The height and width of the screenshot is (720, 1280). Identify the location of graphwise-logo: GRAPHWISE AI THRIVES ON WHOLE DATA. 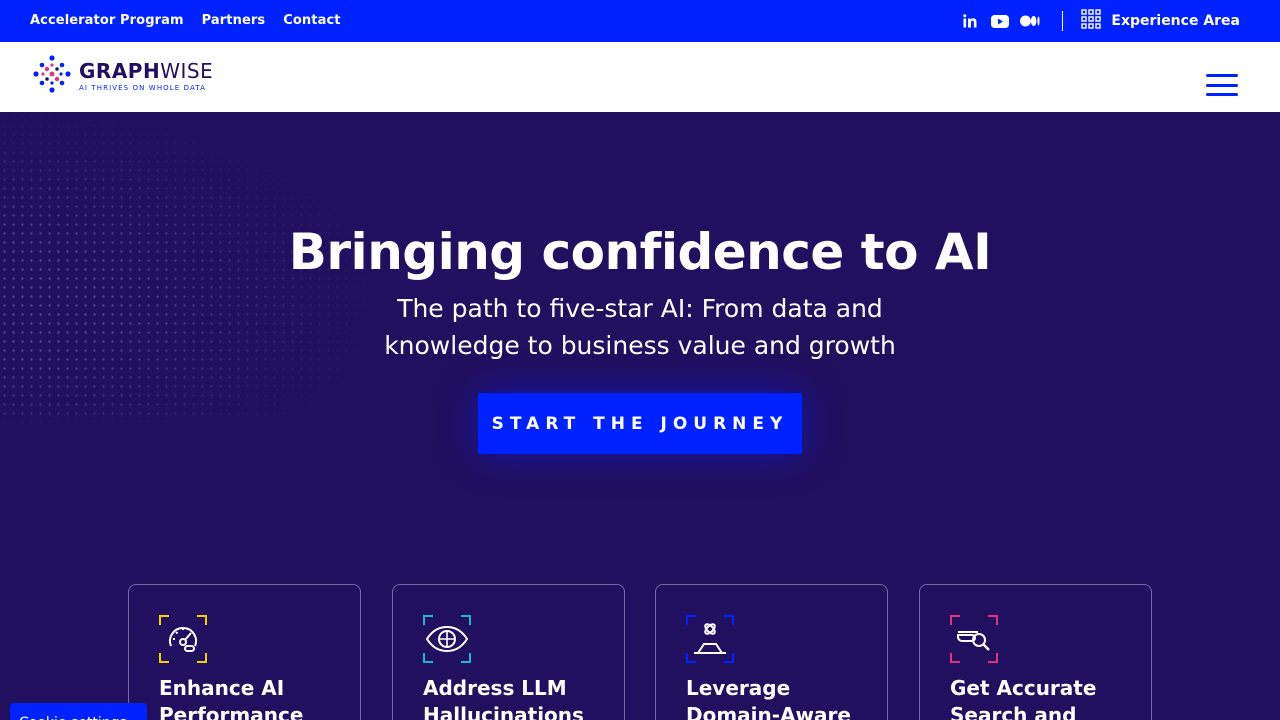
(123, 76).